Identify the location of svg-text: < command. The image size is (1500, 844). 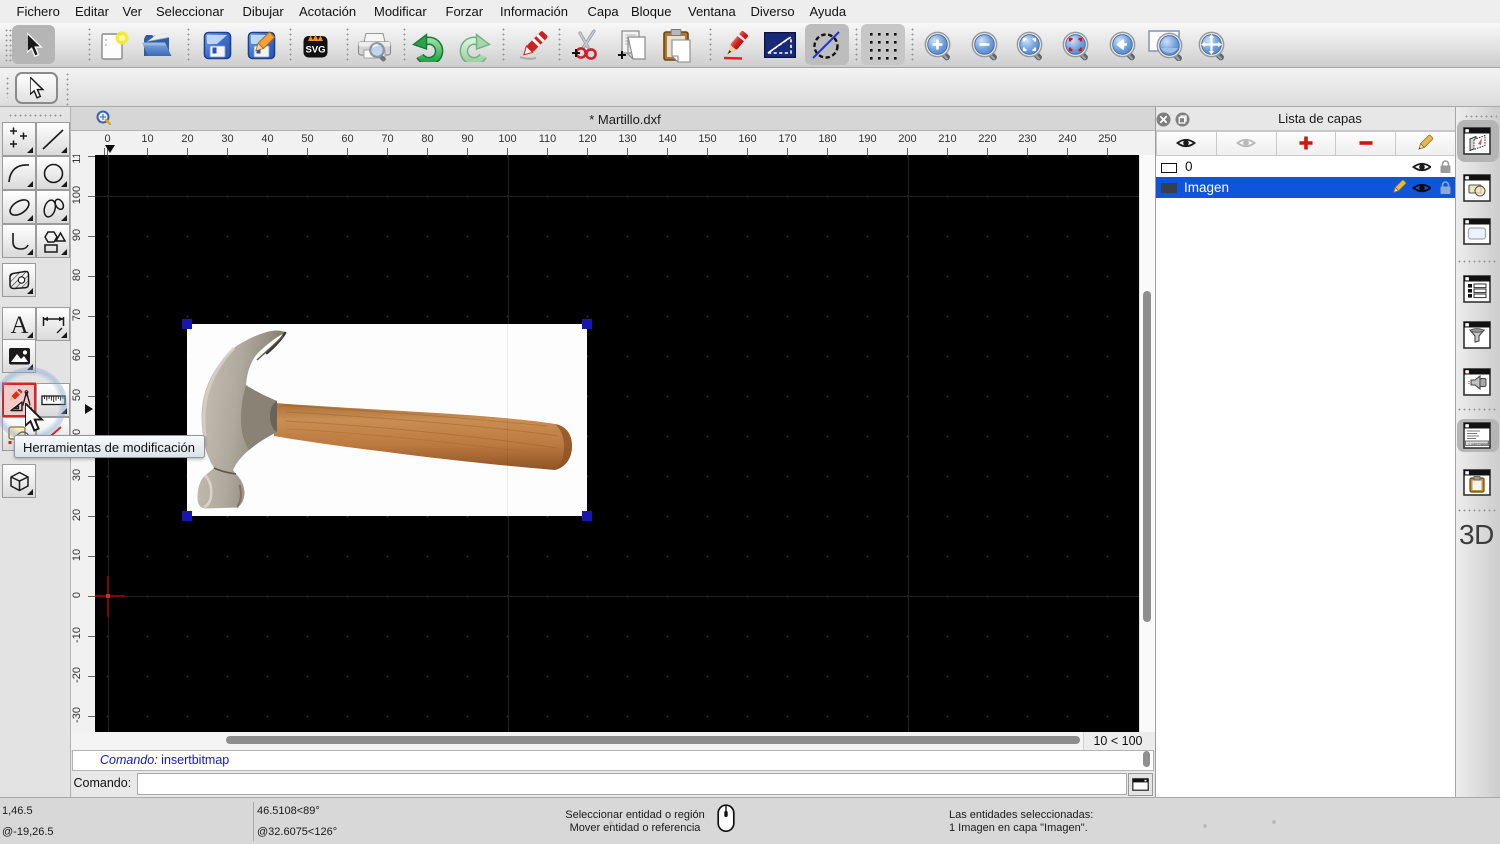
(1478, 444).